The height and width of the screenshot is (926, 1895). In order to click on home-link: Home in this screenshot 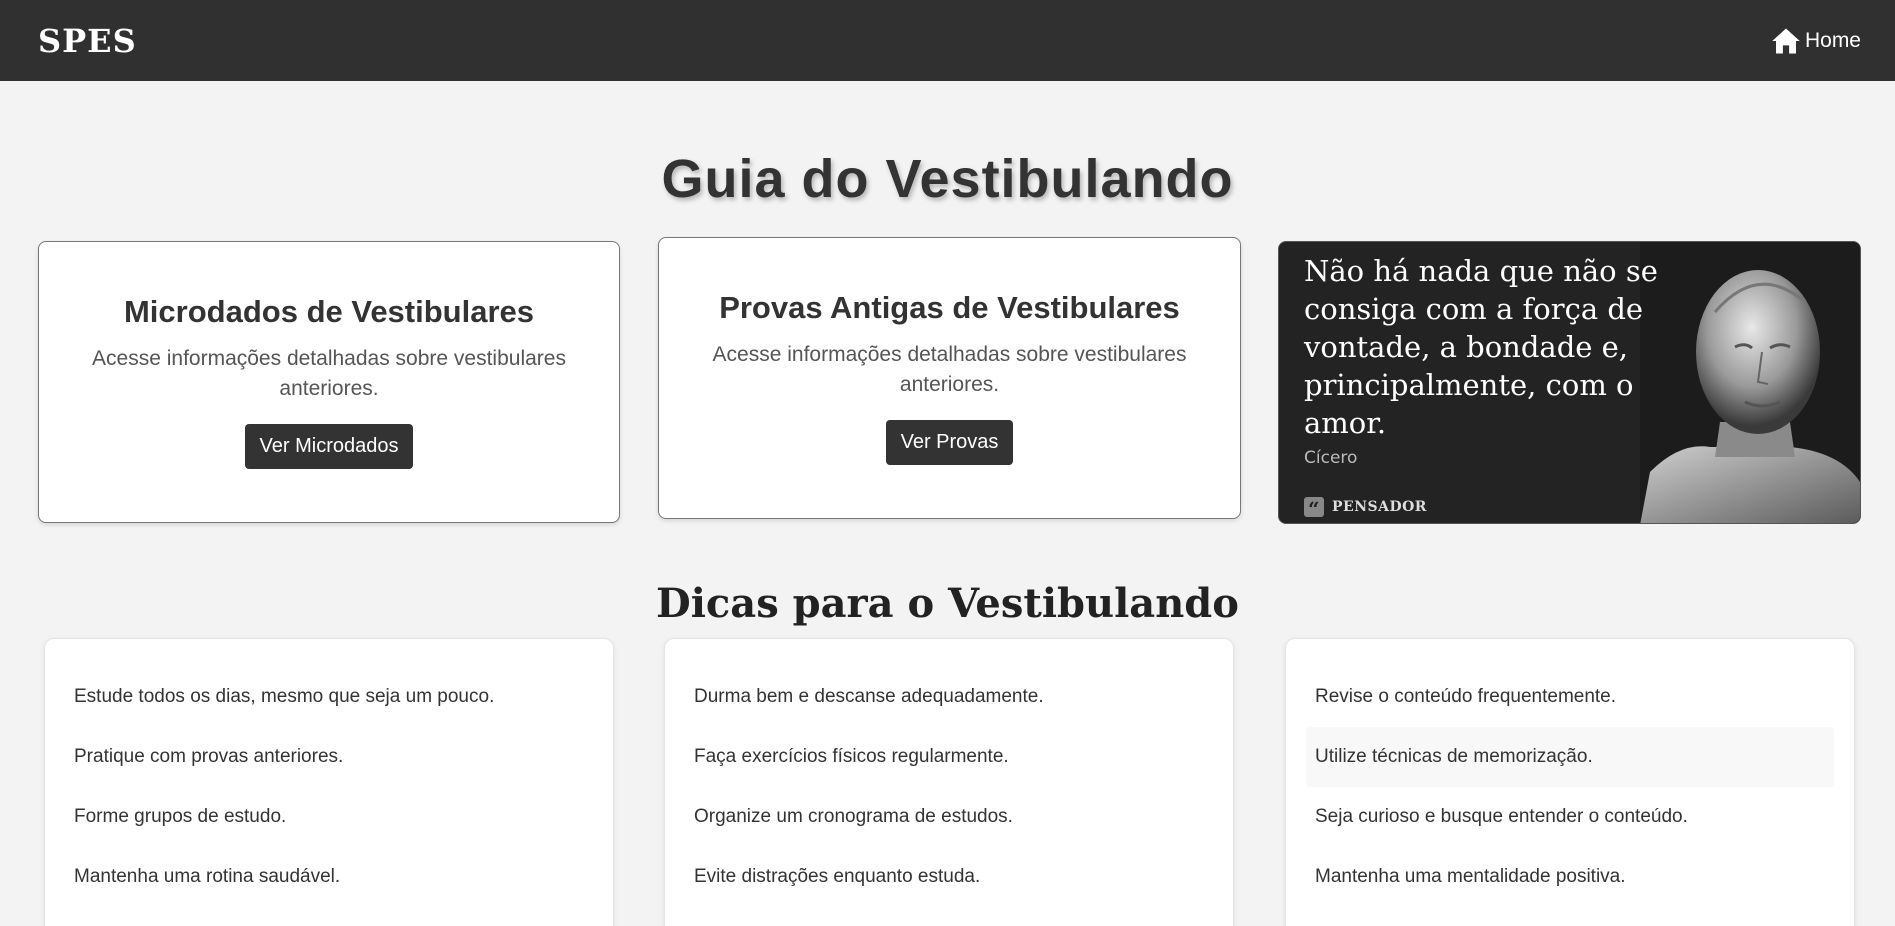, I will do `click(1816, 41)`.